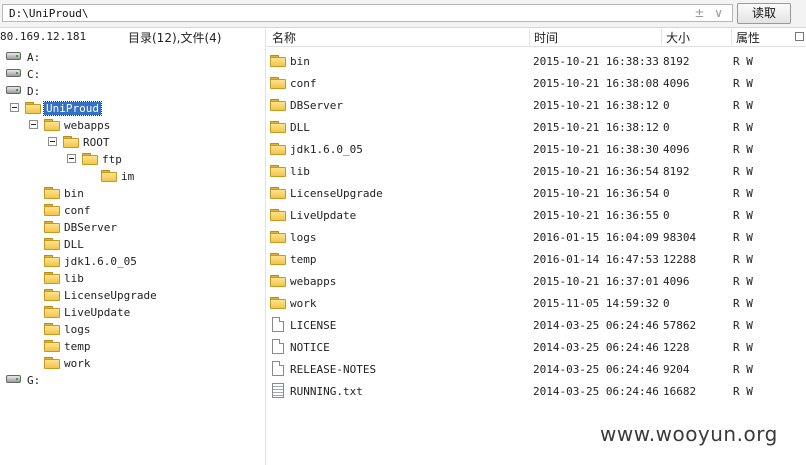  What do you see at coordinates (303, 237) in the screenshot?
I see `file-name: logs` at bounding box center [303, 237].